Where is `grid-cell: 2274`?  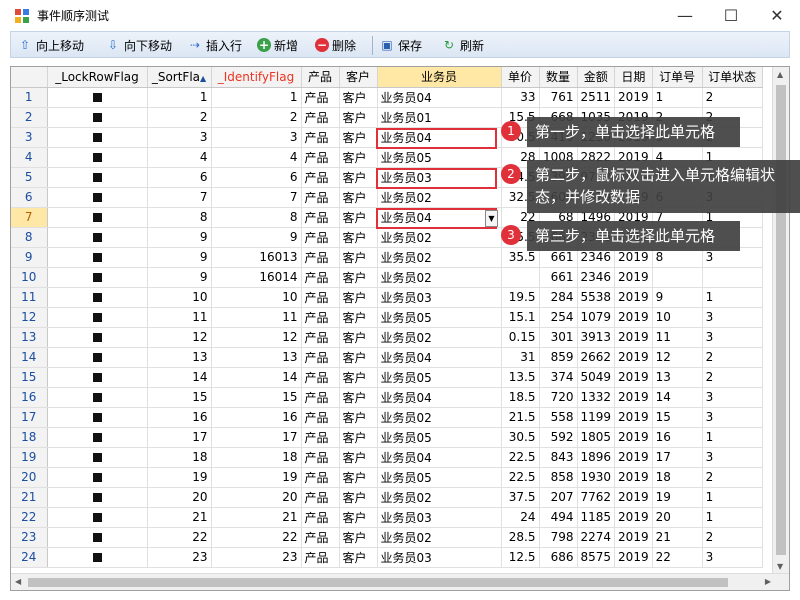
grid-cell: 2274 is located at coordinates (596, 537).